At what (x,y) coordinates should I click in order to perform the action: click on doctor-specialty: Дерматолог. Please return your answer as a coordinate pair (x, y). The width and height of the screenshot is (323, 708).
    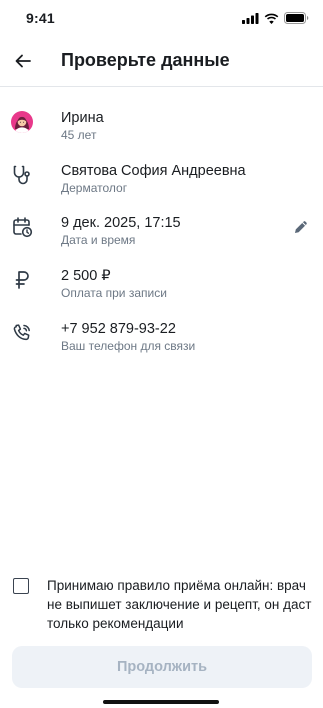
    Looking at the image, I should click on (94, 188).